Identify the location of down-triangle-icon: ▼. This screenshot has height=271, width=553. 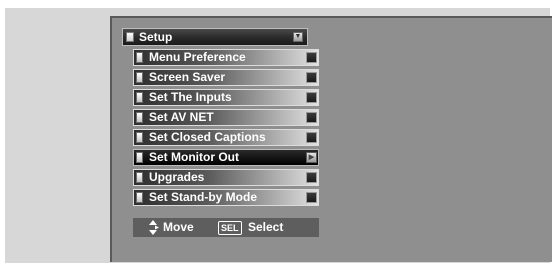
(298, 37).